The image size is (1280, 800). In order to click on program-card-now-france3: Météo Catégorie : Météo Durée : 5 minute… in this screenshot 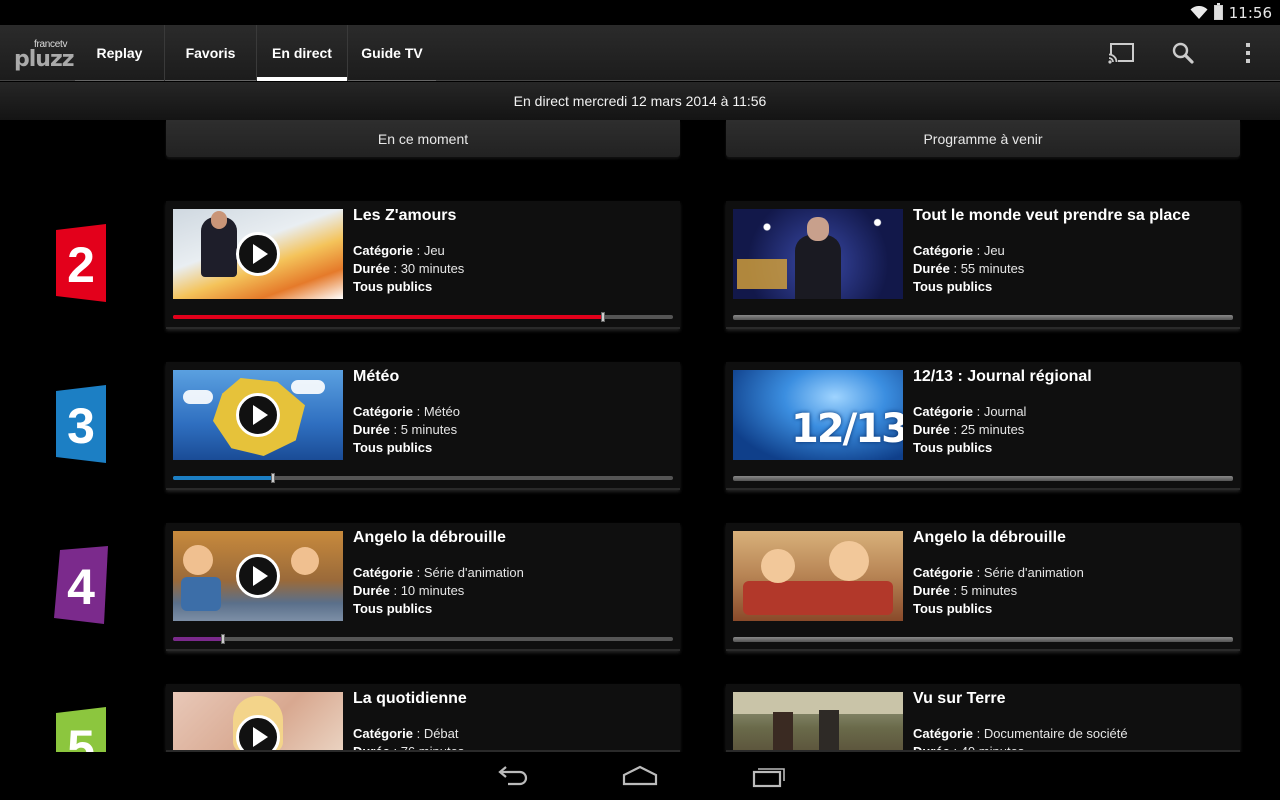, I will do `click(423, 426)`.